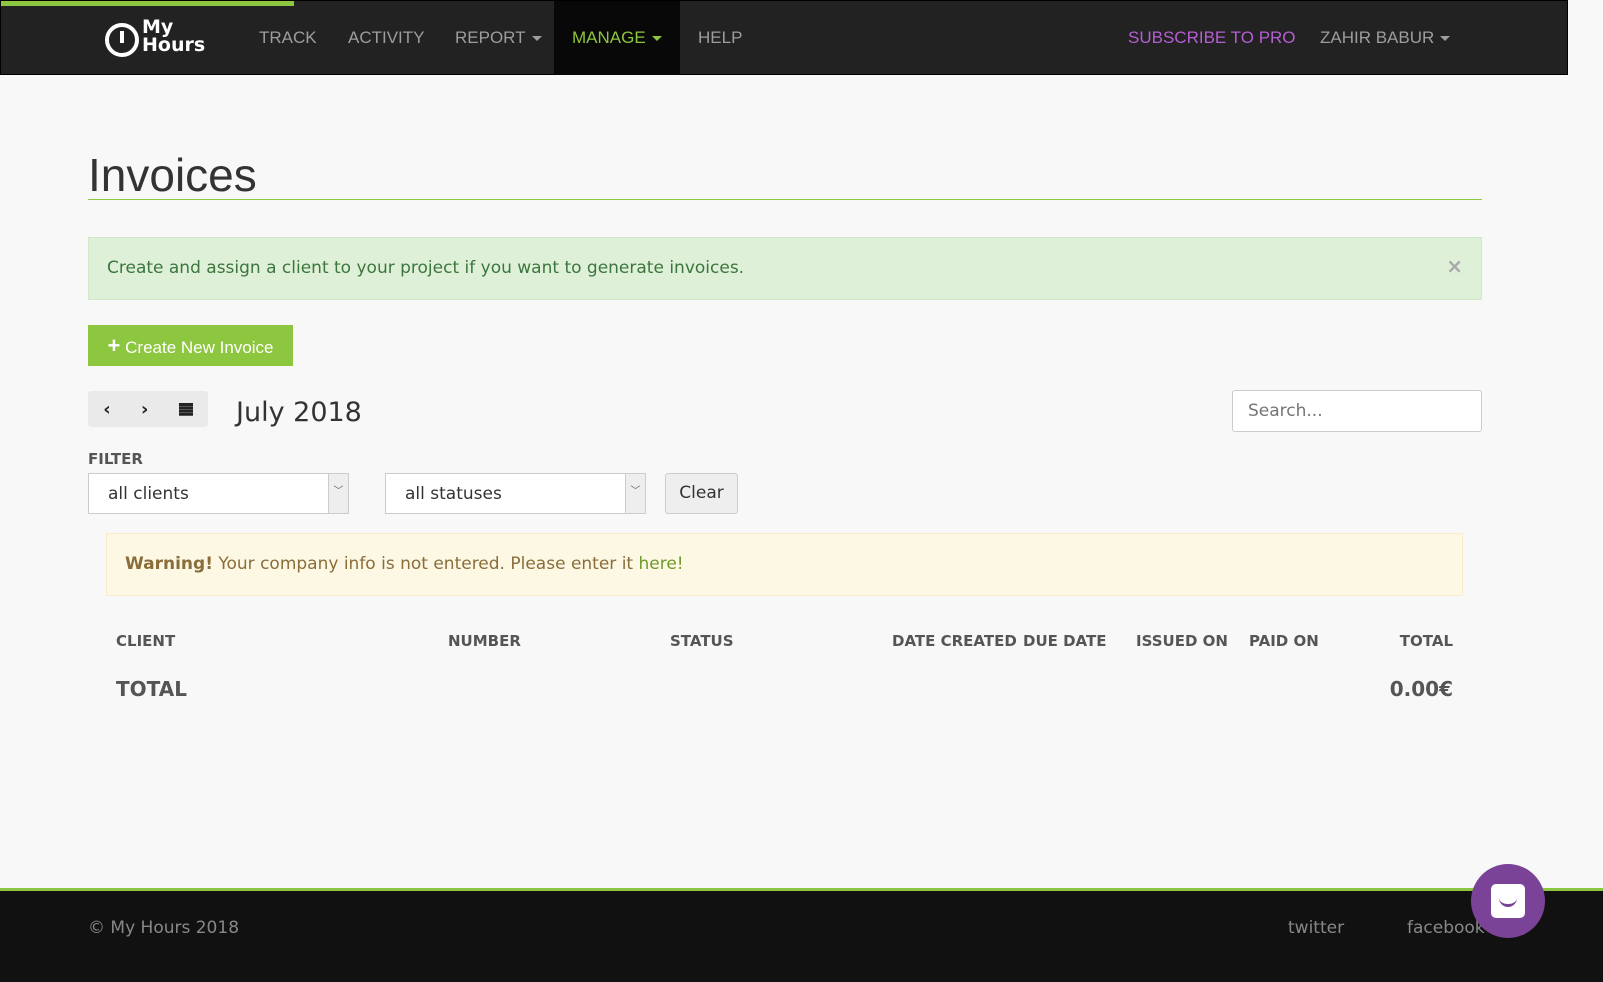 This screenshot has height=982, width=1603. I want to click on client-select-value: all clients, so click(148, 494).